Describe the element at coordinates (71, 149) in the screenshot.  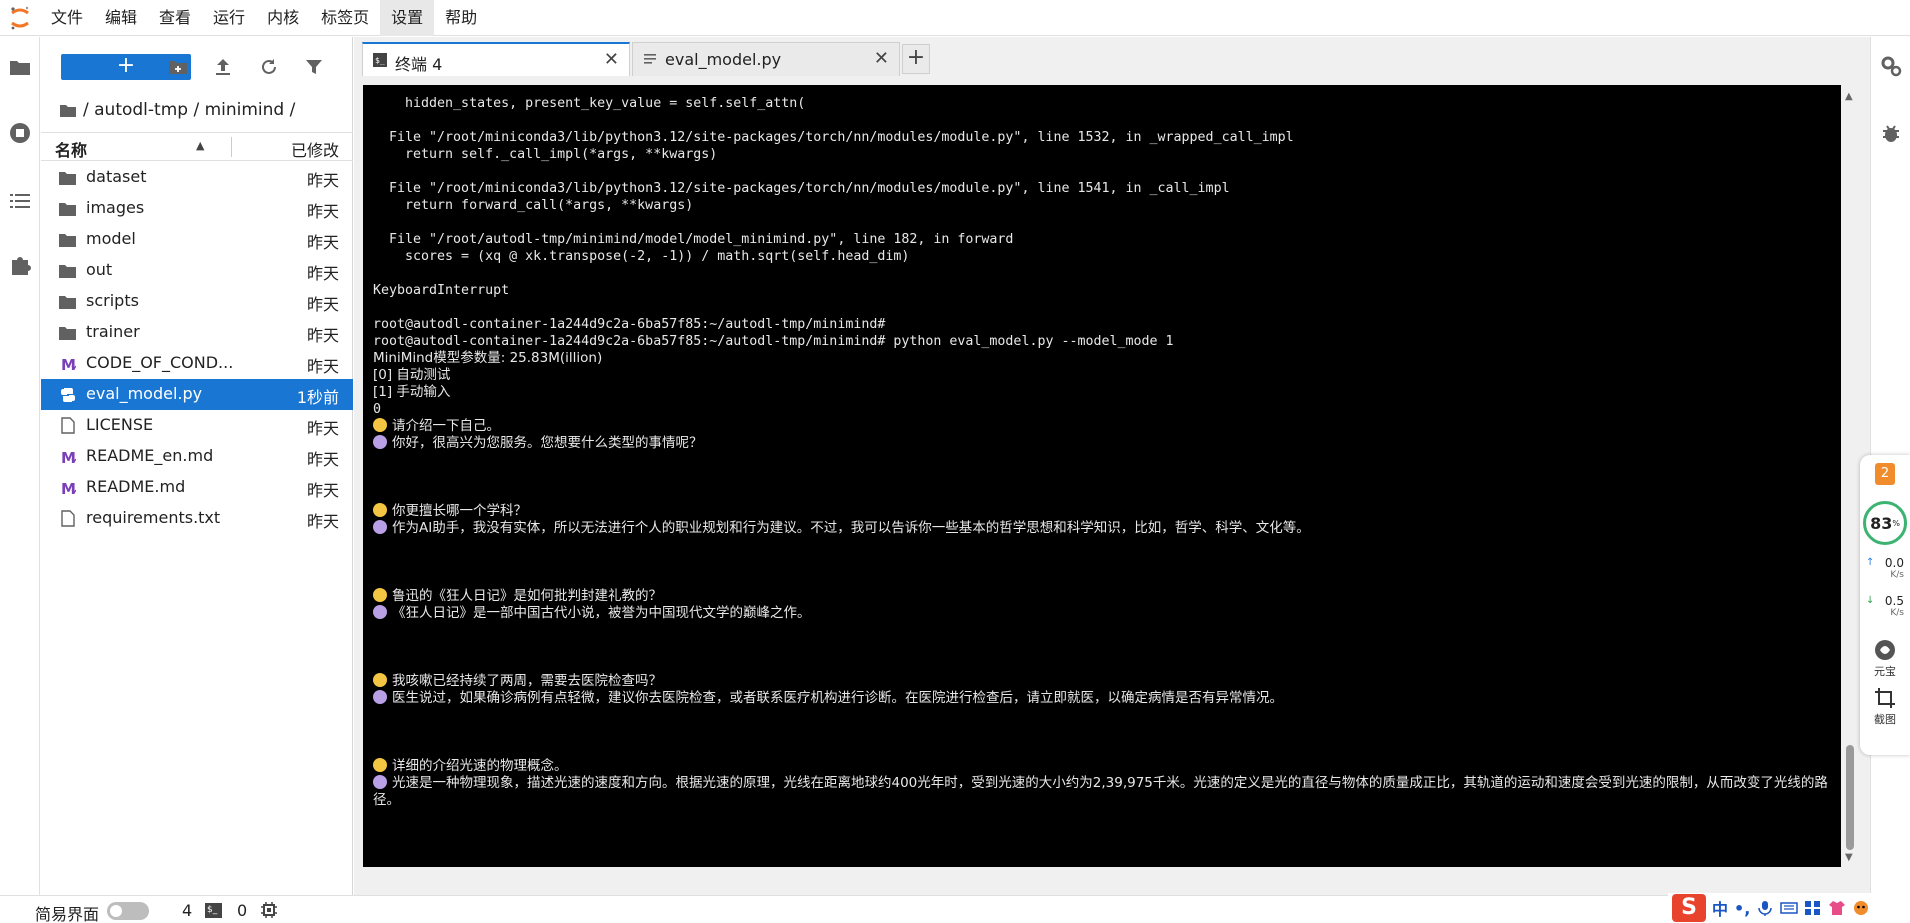
I see `column-name-header: 名称` at that location.